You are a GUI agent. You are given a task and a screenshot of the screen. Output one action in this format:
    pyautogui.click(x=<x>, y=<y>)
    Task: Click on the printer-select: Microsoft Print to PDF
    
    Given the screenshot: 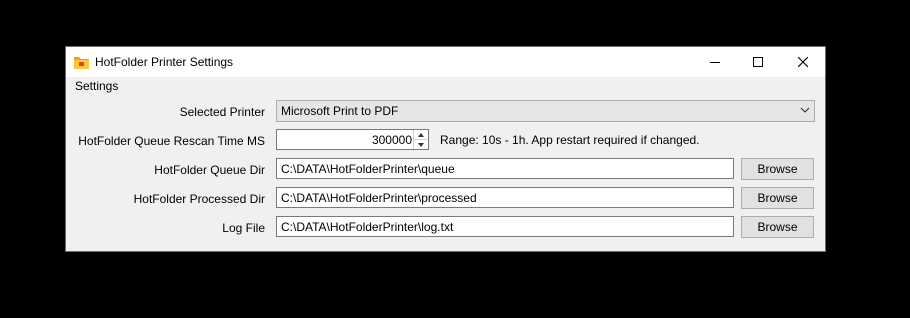 What is the action you would take?
    pyautogui.click(x=545, y=111)
    